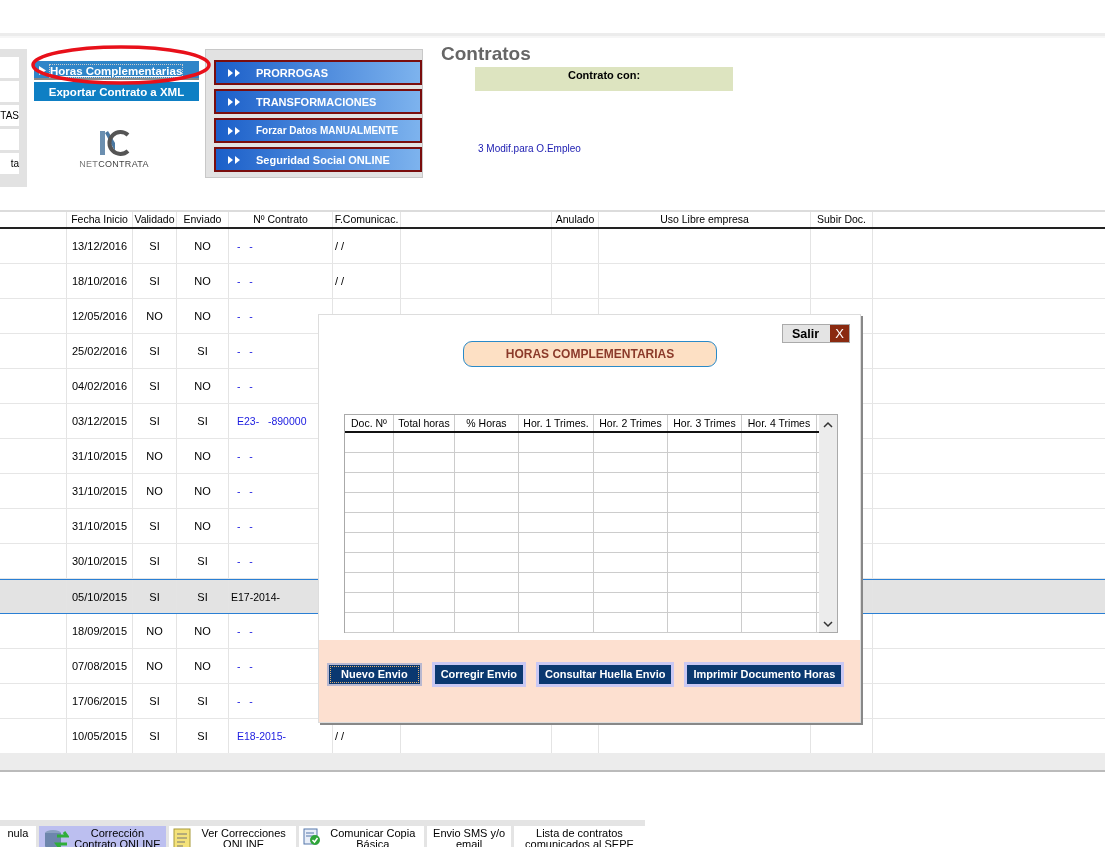  What do you see at coordinates (828, 424) in the screenshot?
I see `scroll-up-icon` at bounding box center [828, 424].